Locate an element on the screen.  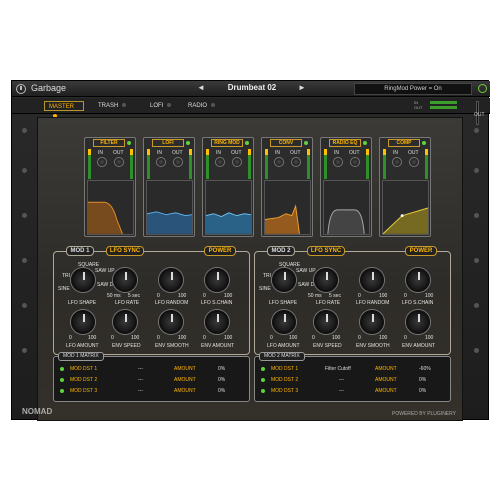
random-min-label: 0 is located at coordinates (158, 296).